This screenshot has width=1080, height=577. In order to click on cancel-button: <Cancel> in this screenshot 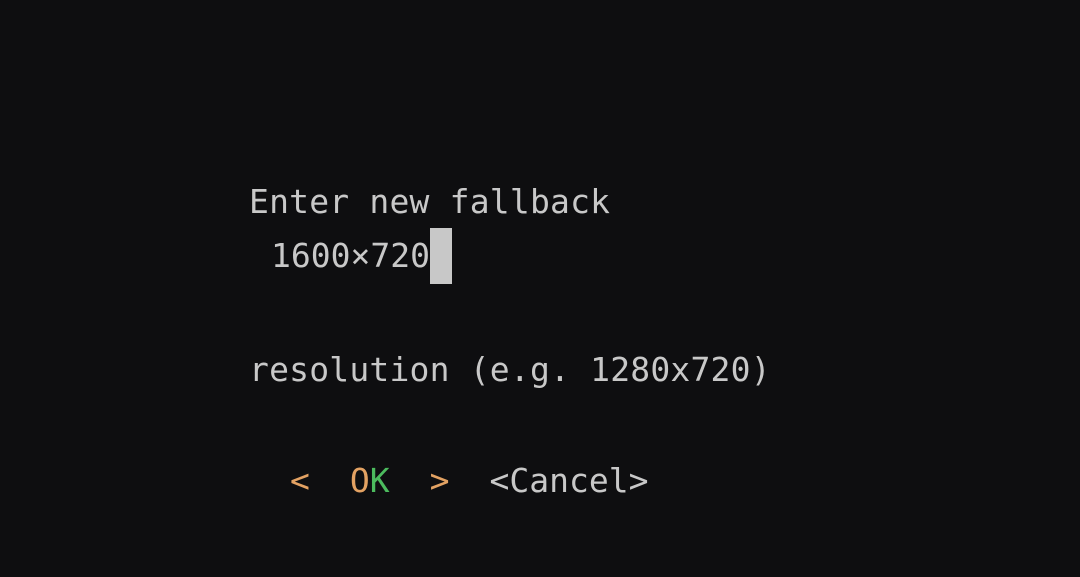, I will do `click(569, 481)`.